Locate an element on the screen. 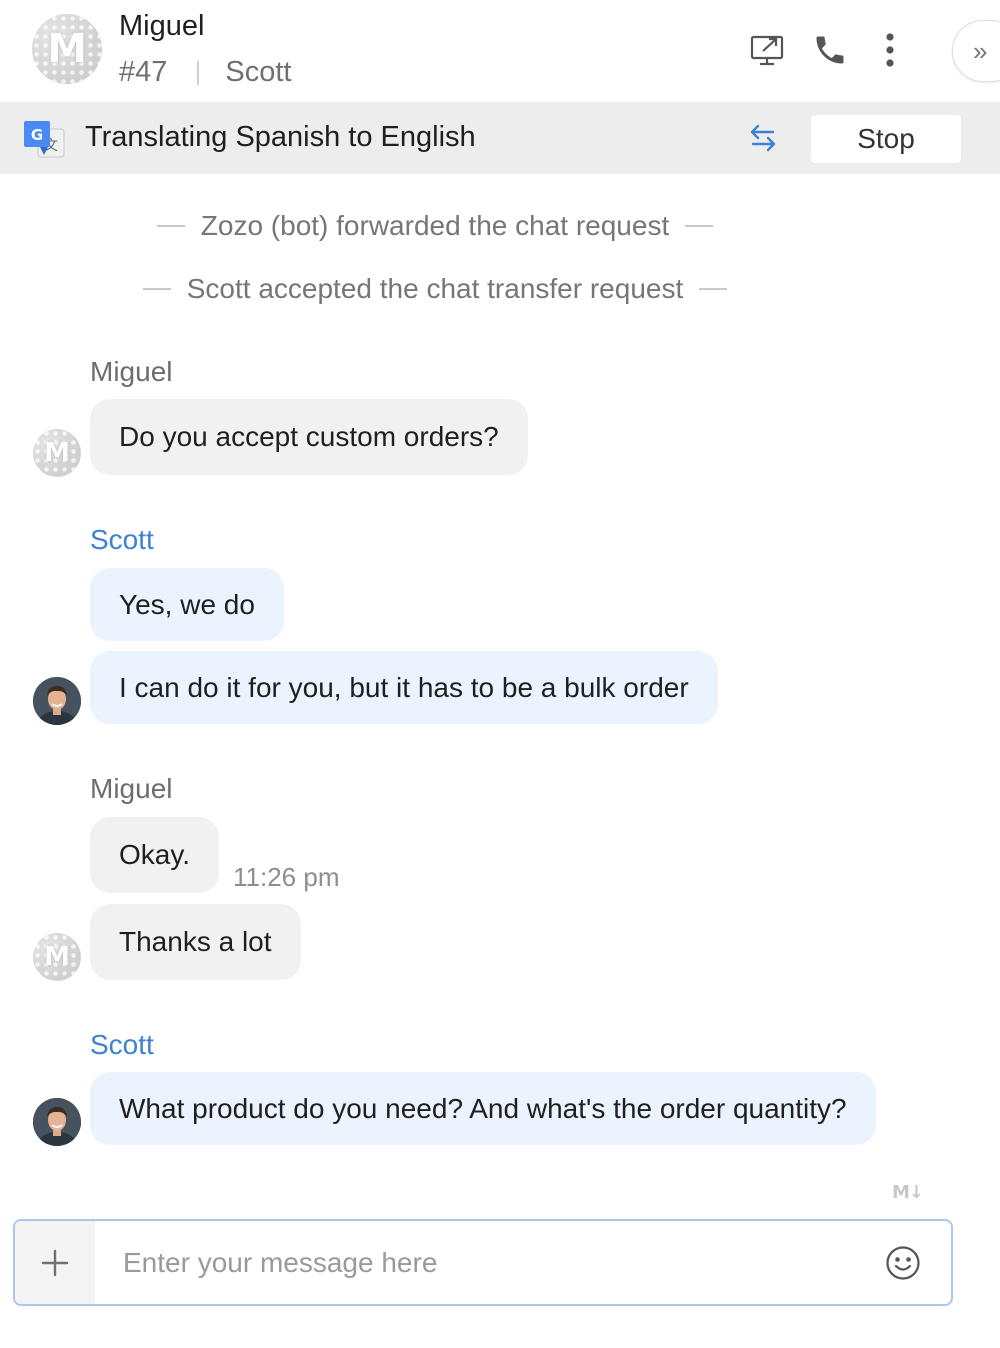 Image resolution: width=1000 pixels, height=1348 pixels. customer-message-bubble: Thanks a lot is located at coordinates (195, 942).